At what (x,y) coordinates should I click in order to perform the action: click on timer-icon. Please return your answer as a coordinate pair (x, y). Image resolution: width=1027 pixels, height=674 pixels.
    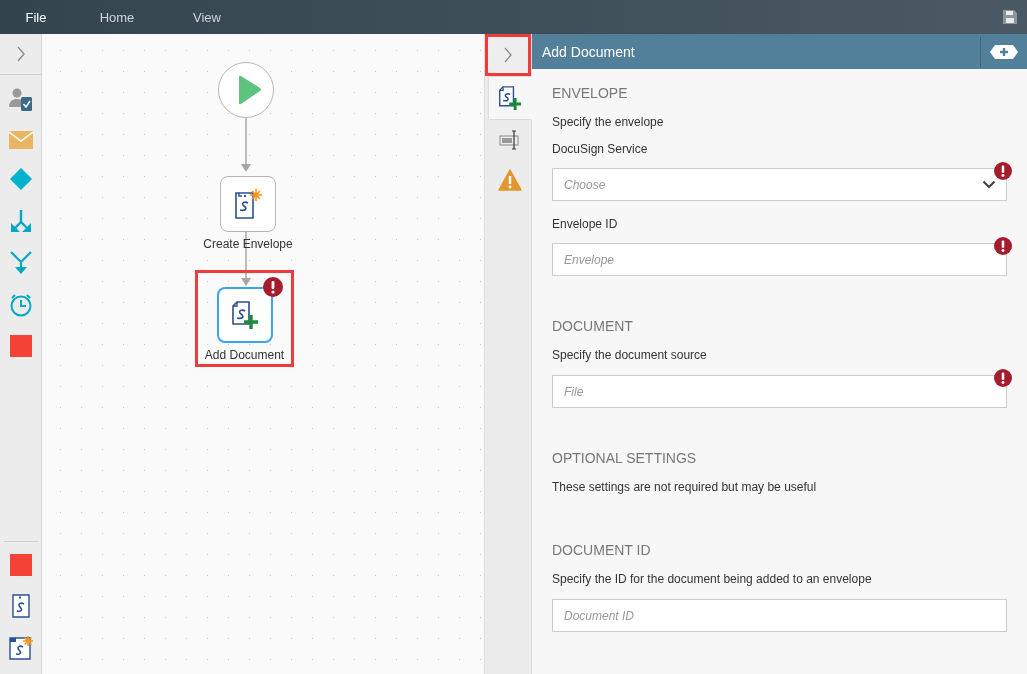
    Looking at the image, I should click on (20, 305).